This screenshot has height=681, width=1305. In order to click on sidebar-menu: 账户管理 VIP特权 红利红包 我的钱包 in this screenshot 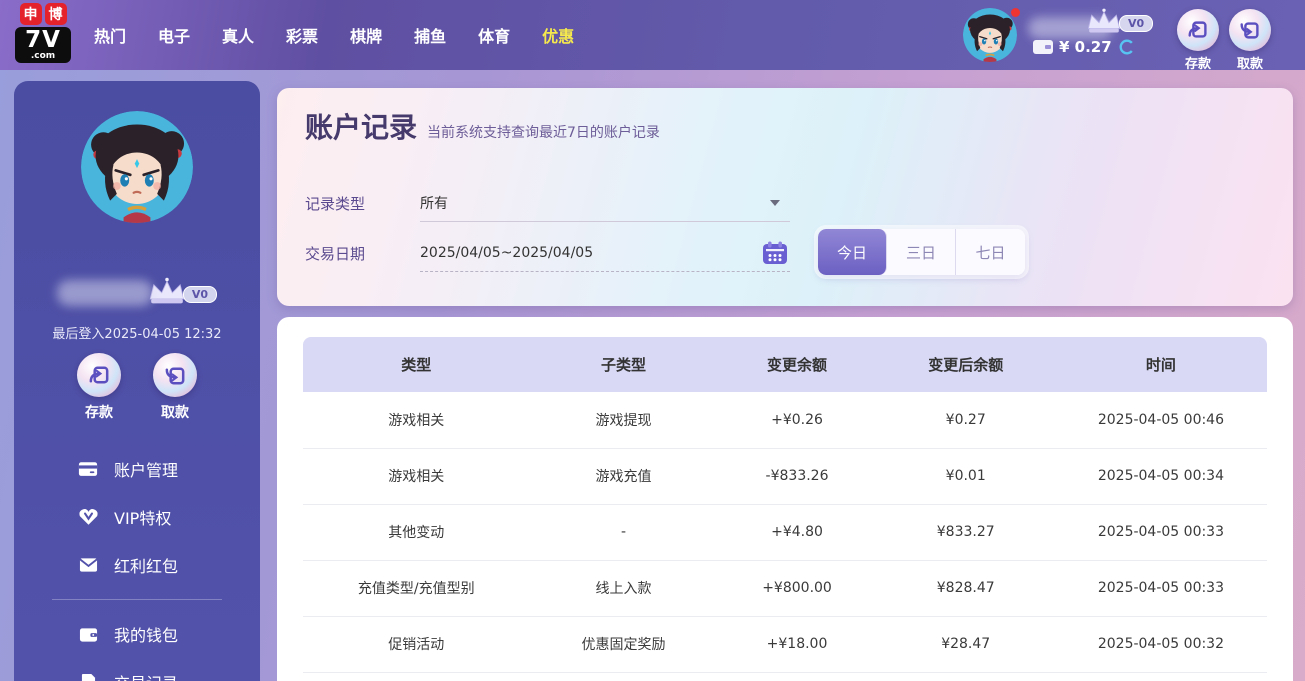, I will do `click(137, 563)`.